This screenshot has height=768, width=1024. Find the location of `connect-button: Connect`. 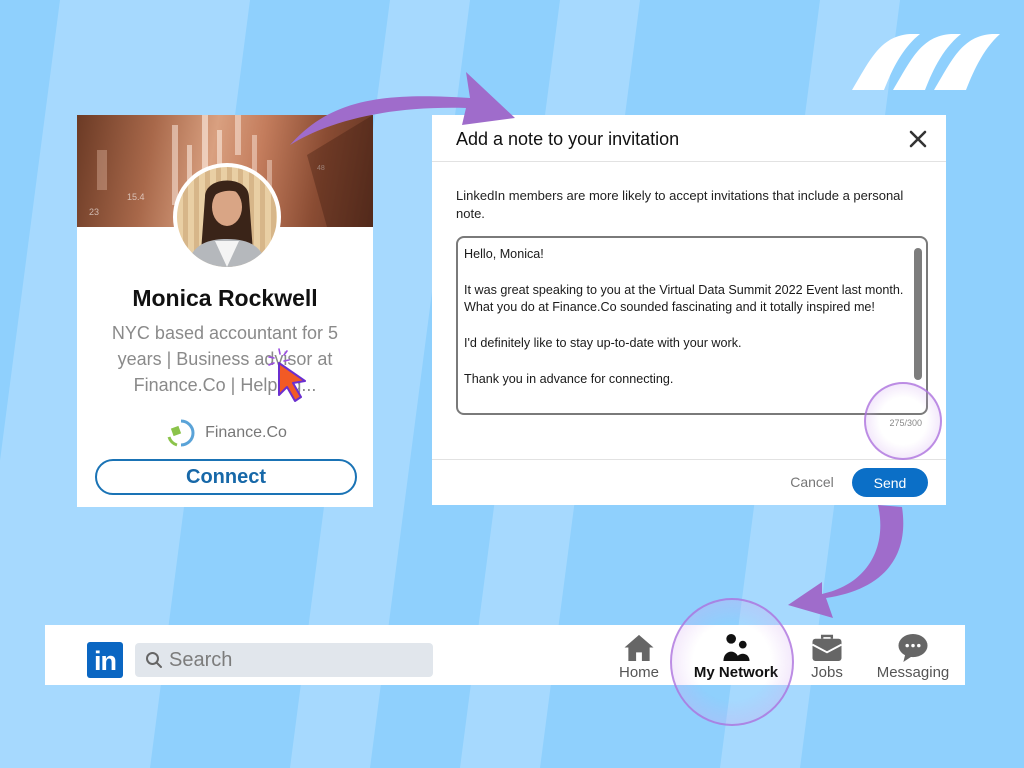

connect-button: Connect is located at coordinates (226, 477).